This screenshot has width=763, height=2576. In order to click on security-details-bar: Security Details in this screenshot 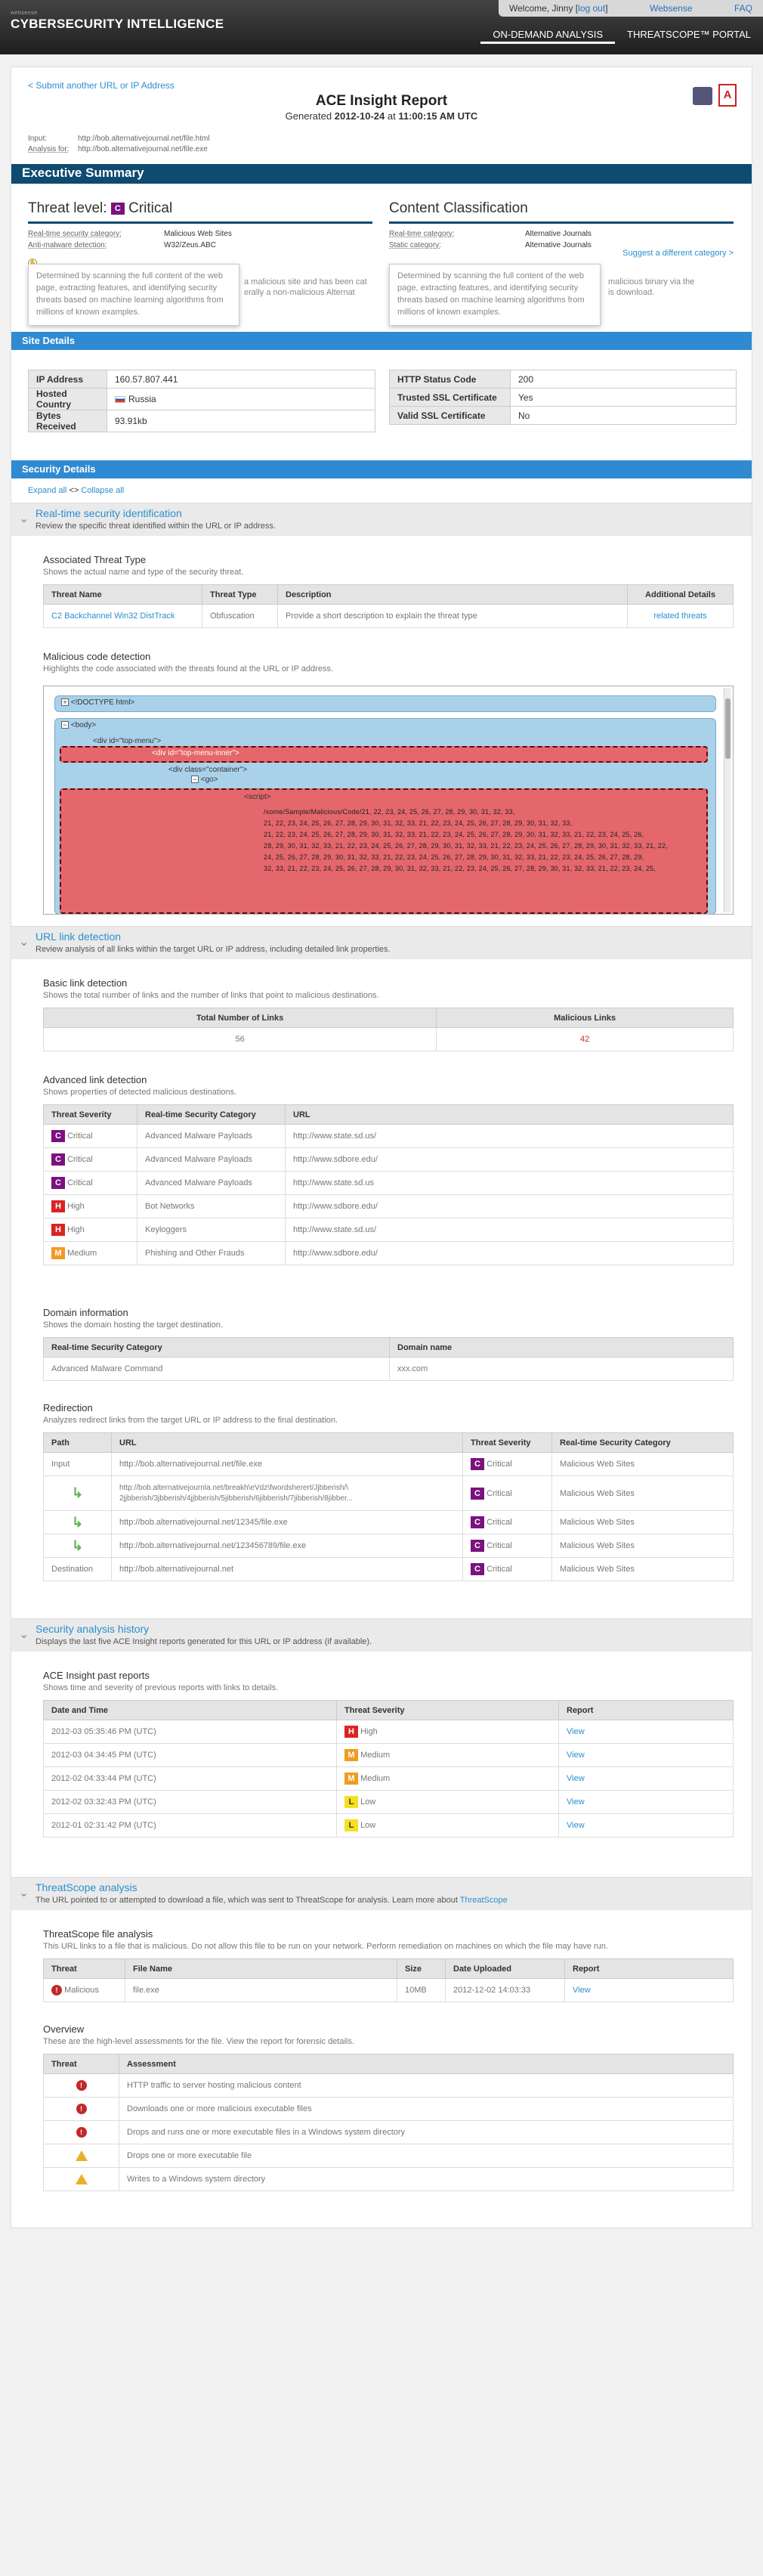, I will do `click(381, 469)`.